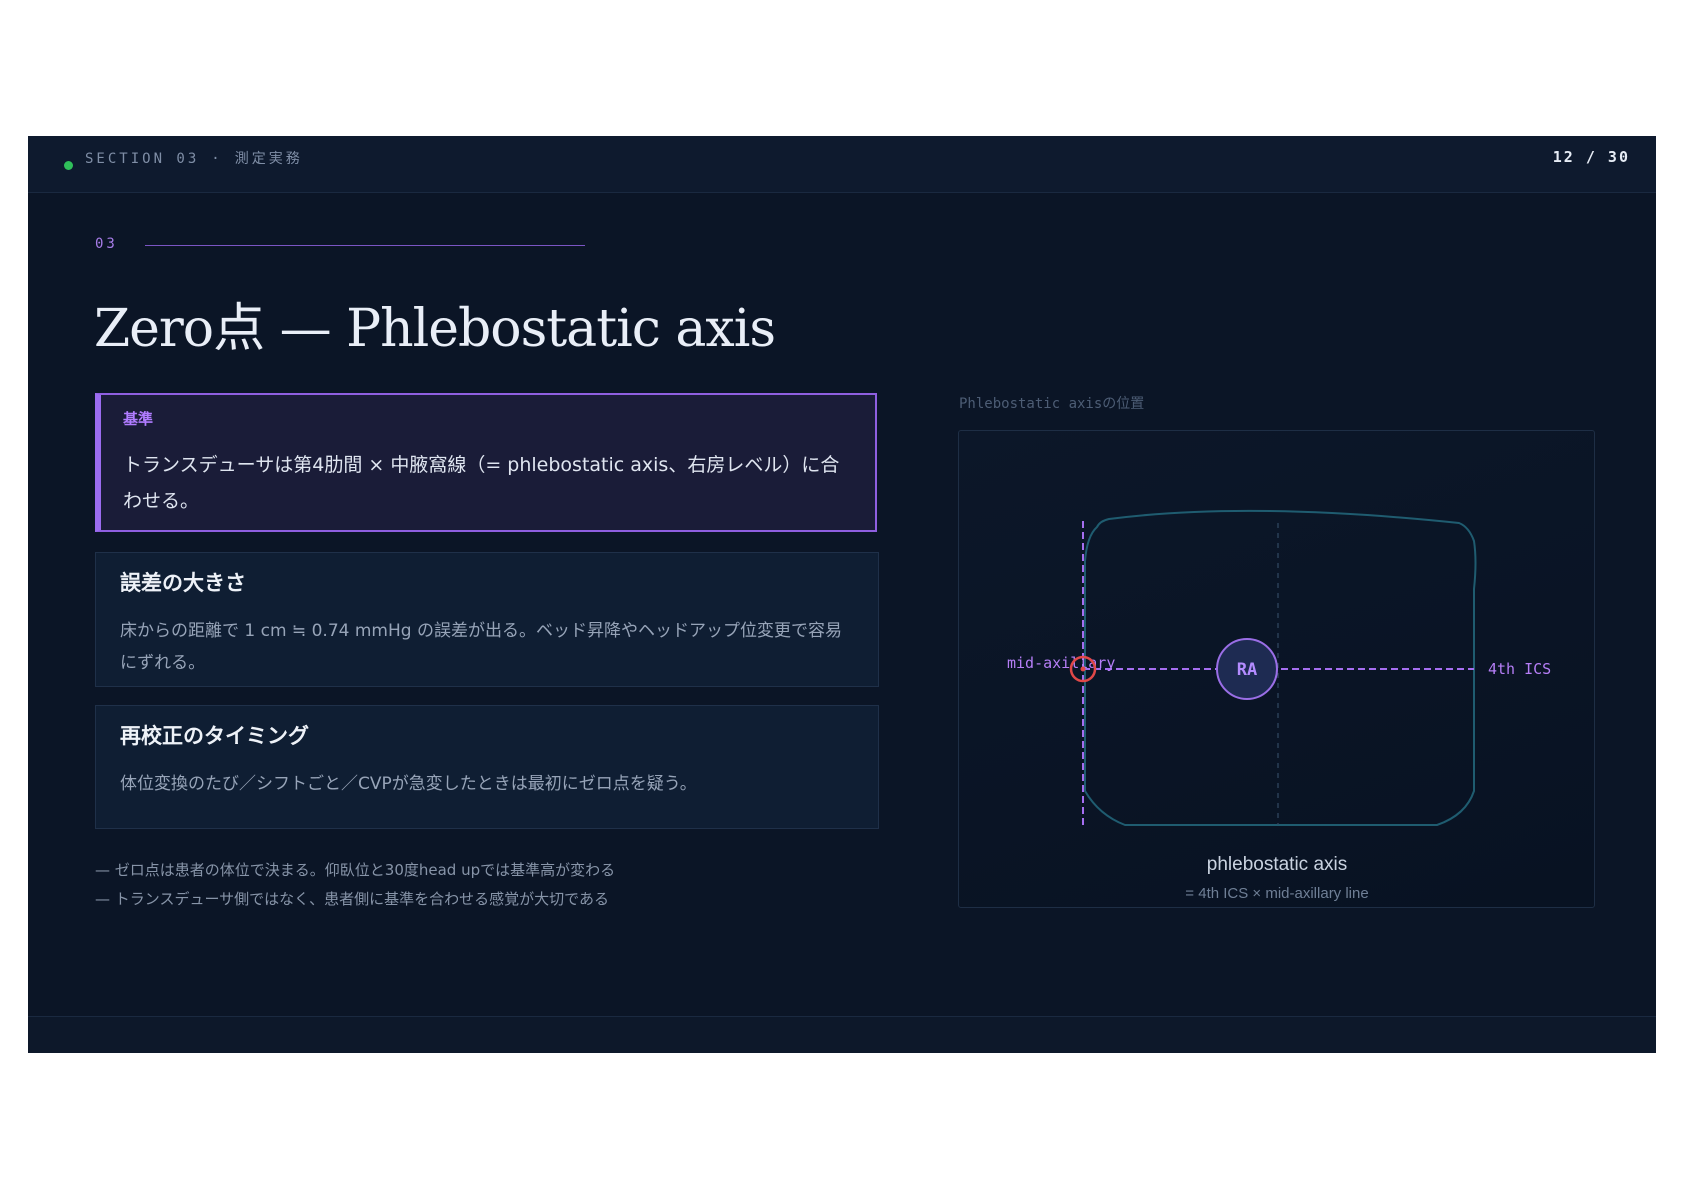  I want to click on figure-caption: Phlebostatic axisの位置, so click(1052, 404).